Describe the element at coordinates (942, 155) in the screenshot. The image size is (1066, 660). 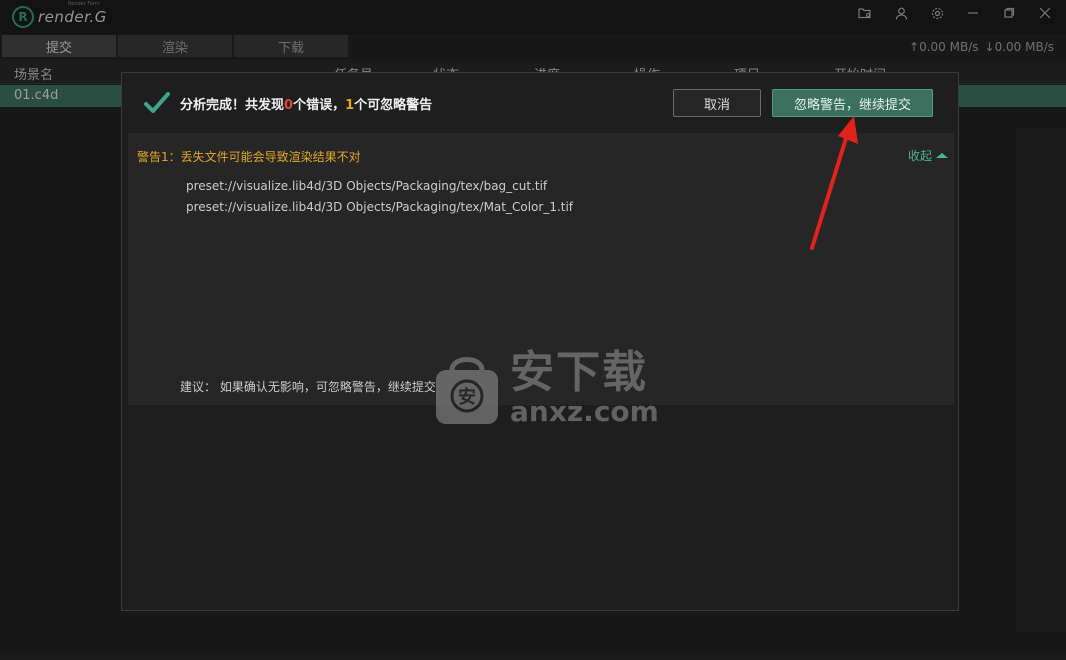
I see `caret-up-icon` at that location.